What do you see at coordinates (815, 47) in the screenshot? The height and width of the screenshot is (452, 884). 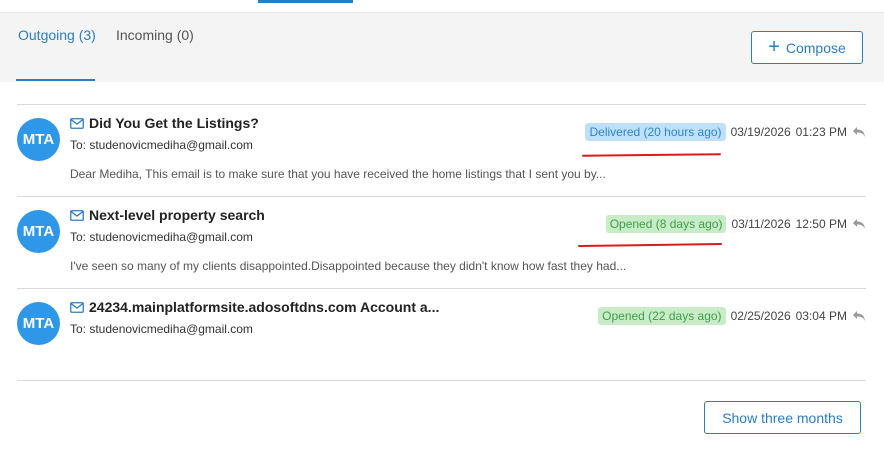 I see `compose-label: Compose` at bounding box center [815, 47].